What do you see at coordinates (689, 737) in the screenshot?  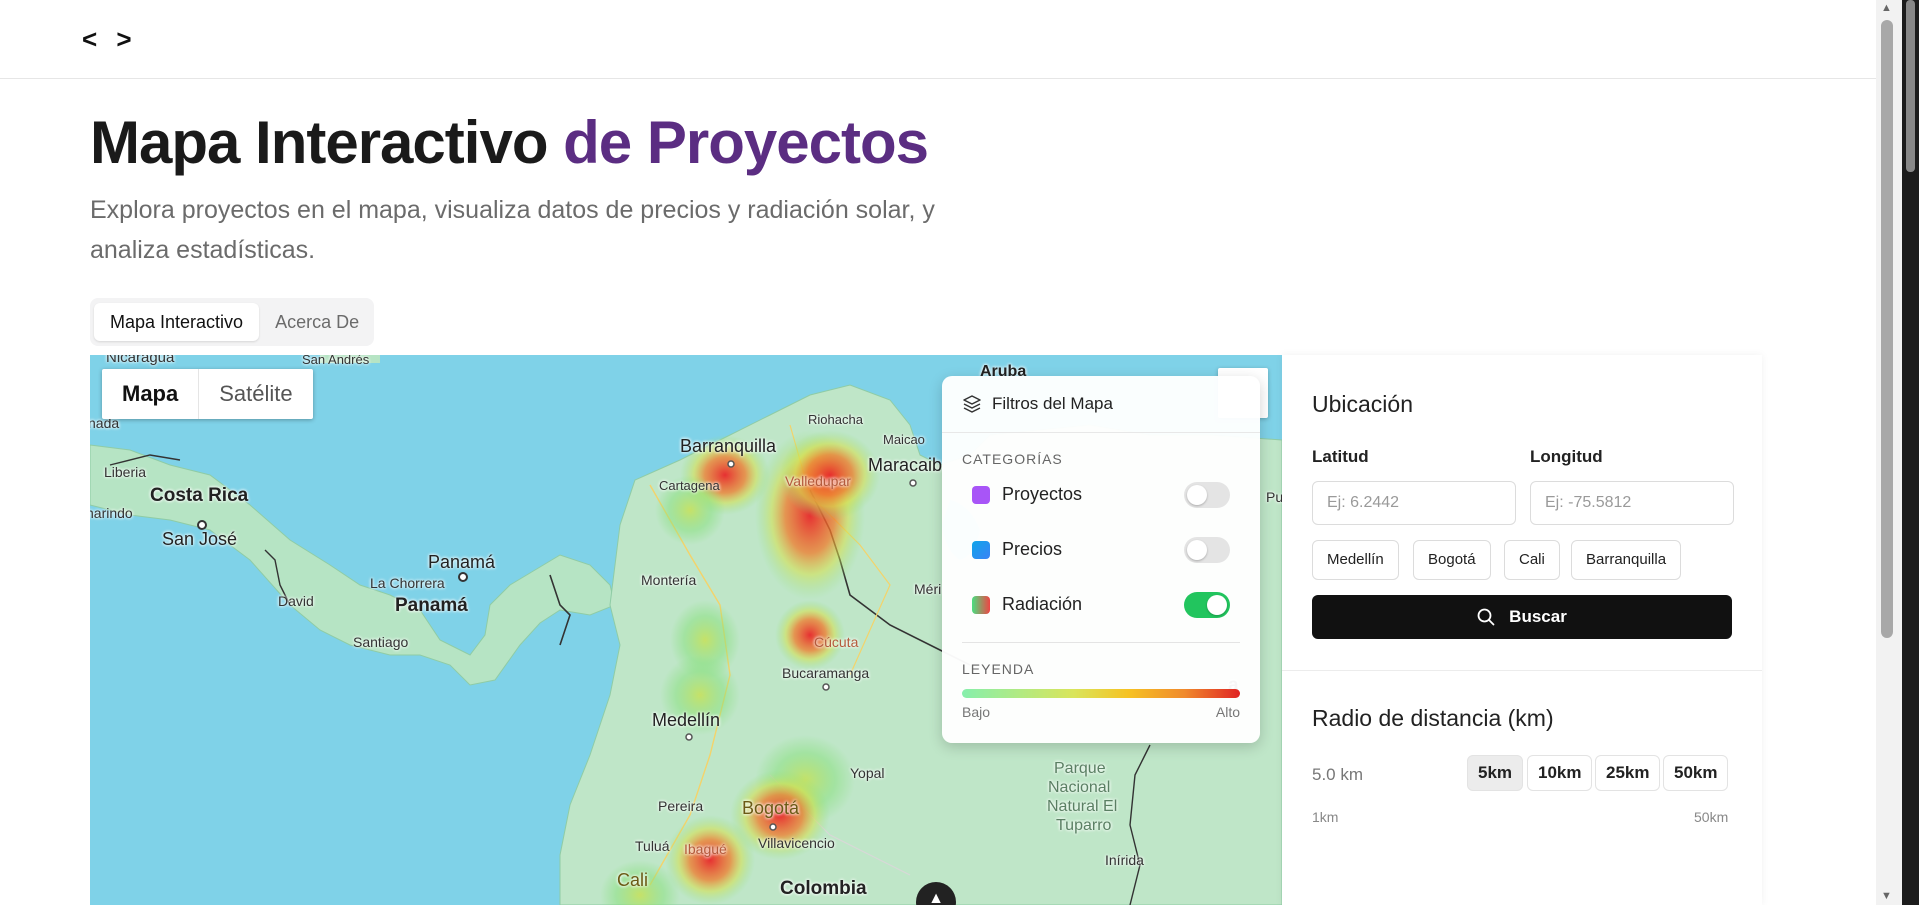 I see `city-dot-medellin` at bounding box center [689, 737].